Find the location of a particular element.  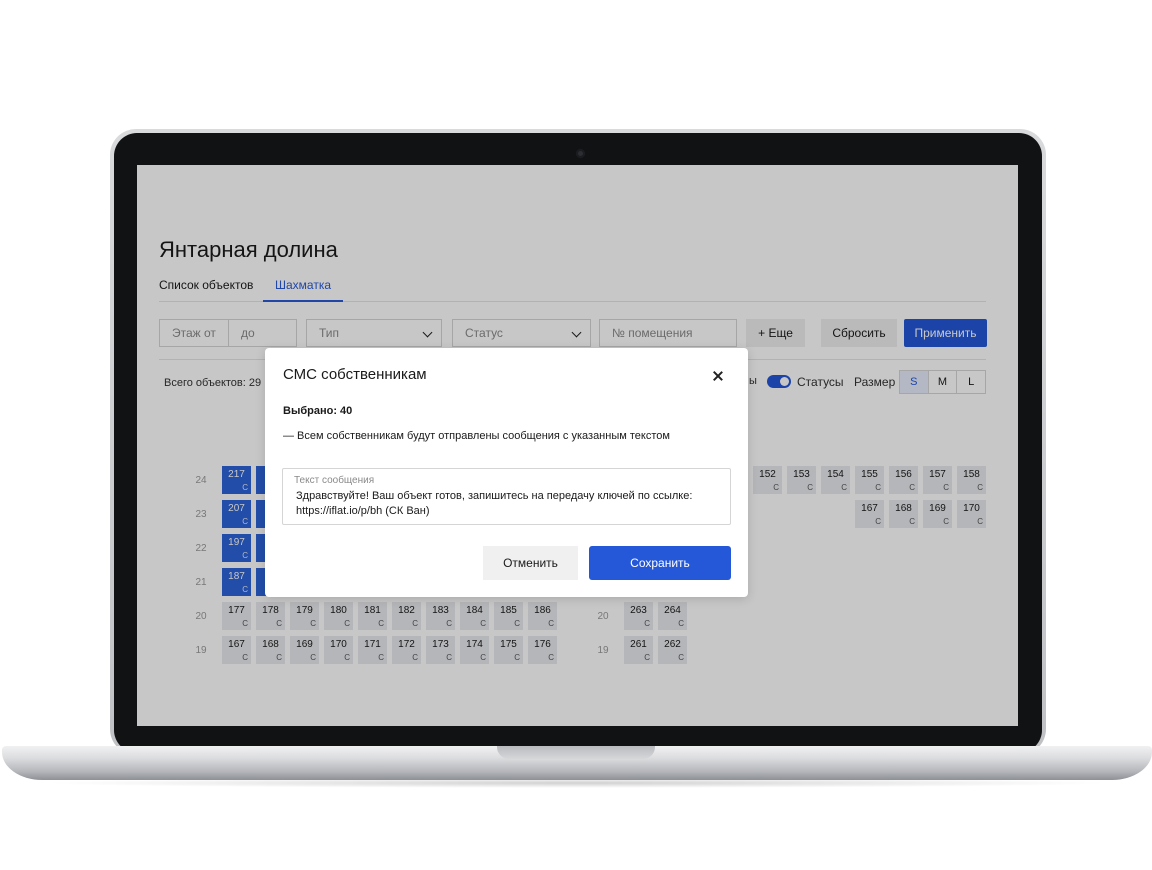

close-icon is located at coordinates (718, 376).